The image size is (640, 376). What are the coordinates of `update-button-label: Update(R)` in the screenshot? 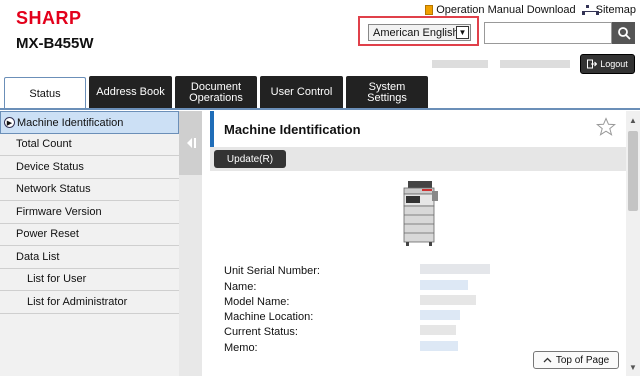 It's located at (250, 159).